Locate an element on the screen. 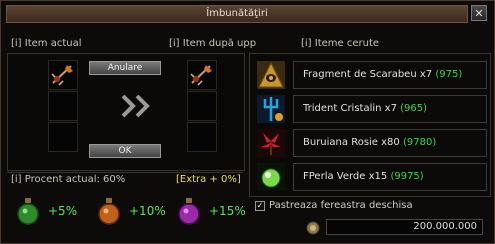  keep-open-checkbox: ✓ is located at coordinates (260, 206).